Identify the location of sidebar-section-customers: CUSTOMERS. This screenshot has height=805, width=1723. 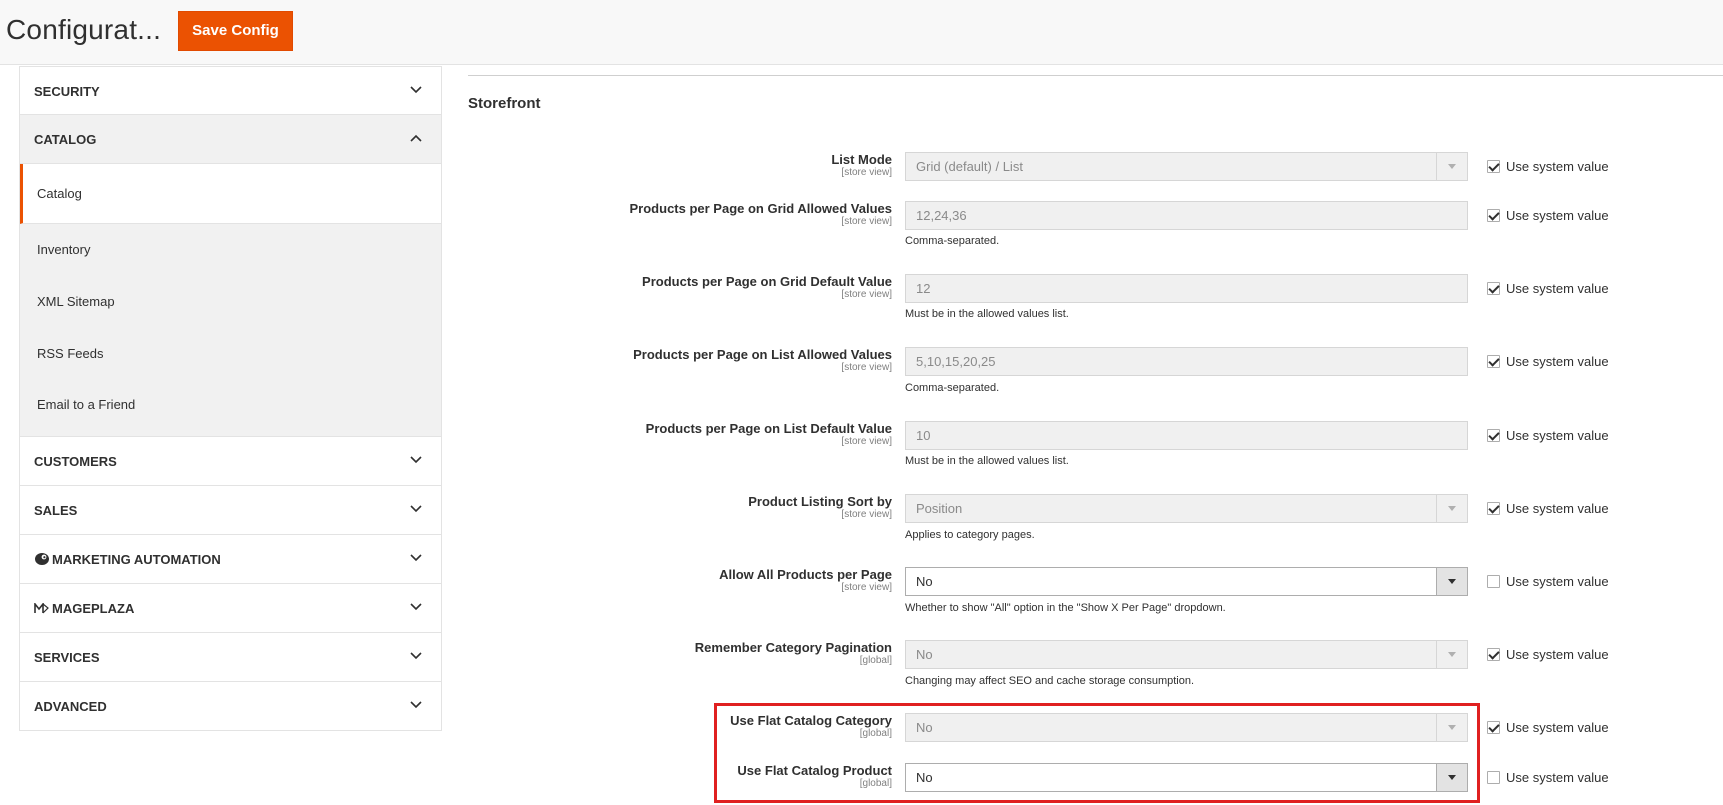
(230, 461).